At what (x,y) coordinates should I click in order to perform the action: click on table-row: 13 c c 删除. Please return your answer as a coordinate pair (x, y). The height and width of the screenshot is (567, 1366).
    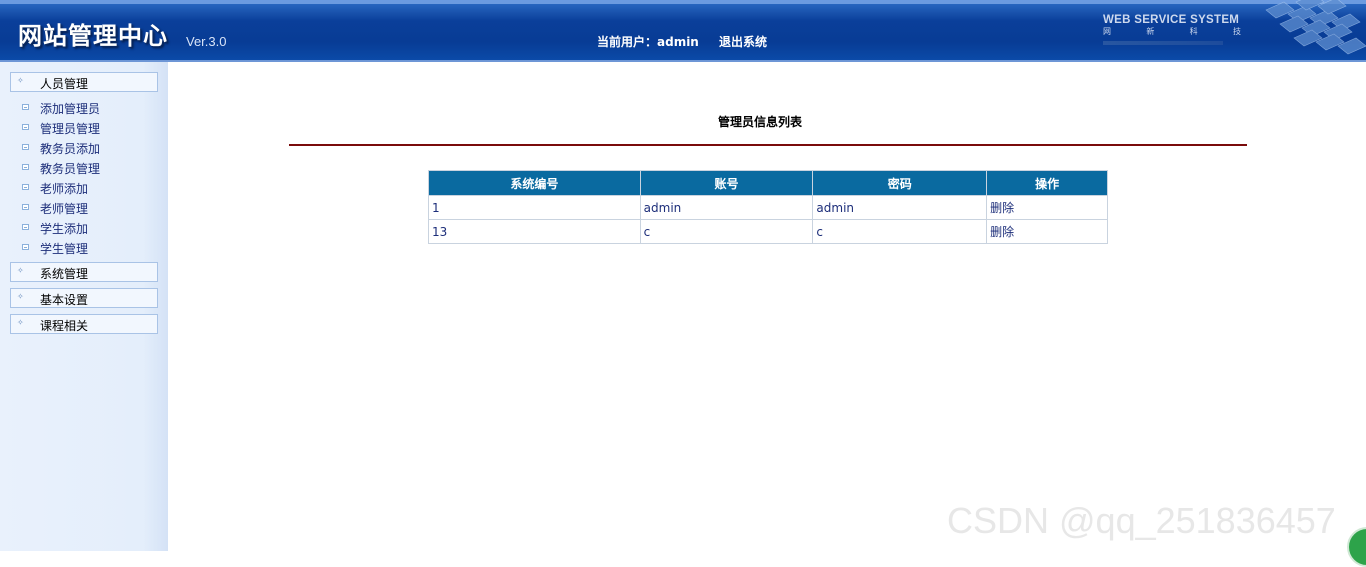
    Looking at the image, I should click on (768, 231).